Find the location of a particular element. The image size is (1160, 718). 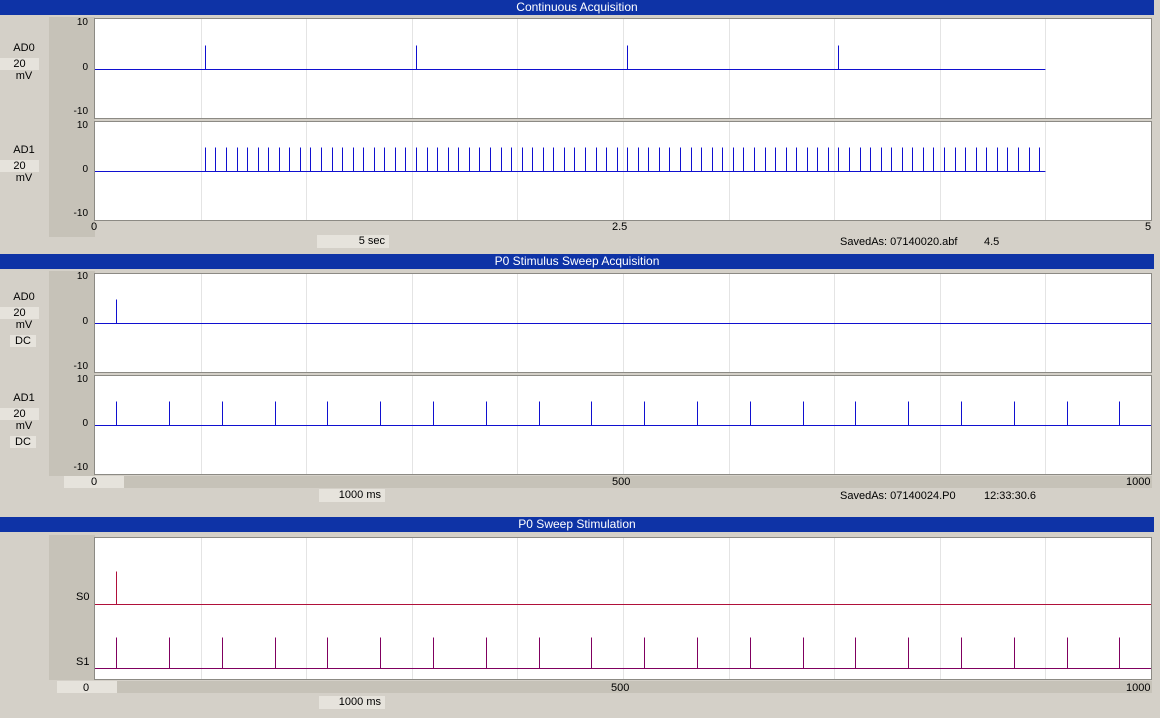

channel-label-ad1: AD1 20 mV DC is located at coordinates (24, 420).